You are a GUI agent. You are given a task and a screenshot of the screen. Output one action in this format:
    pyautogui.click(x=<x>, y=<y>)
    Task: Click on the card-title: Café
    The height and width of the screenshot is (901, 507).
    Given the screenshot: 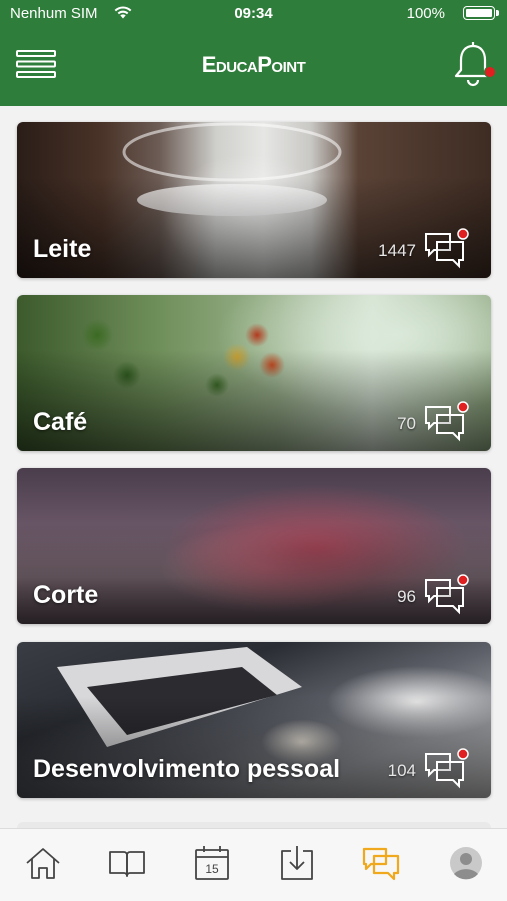 What is the action you would take?
    pyautogui.click(x=60, y=422)
    